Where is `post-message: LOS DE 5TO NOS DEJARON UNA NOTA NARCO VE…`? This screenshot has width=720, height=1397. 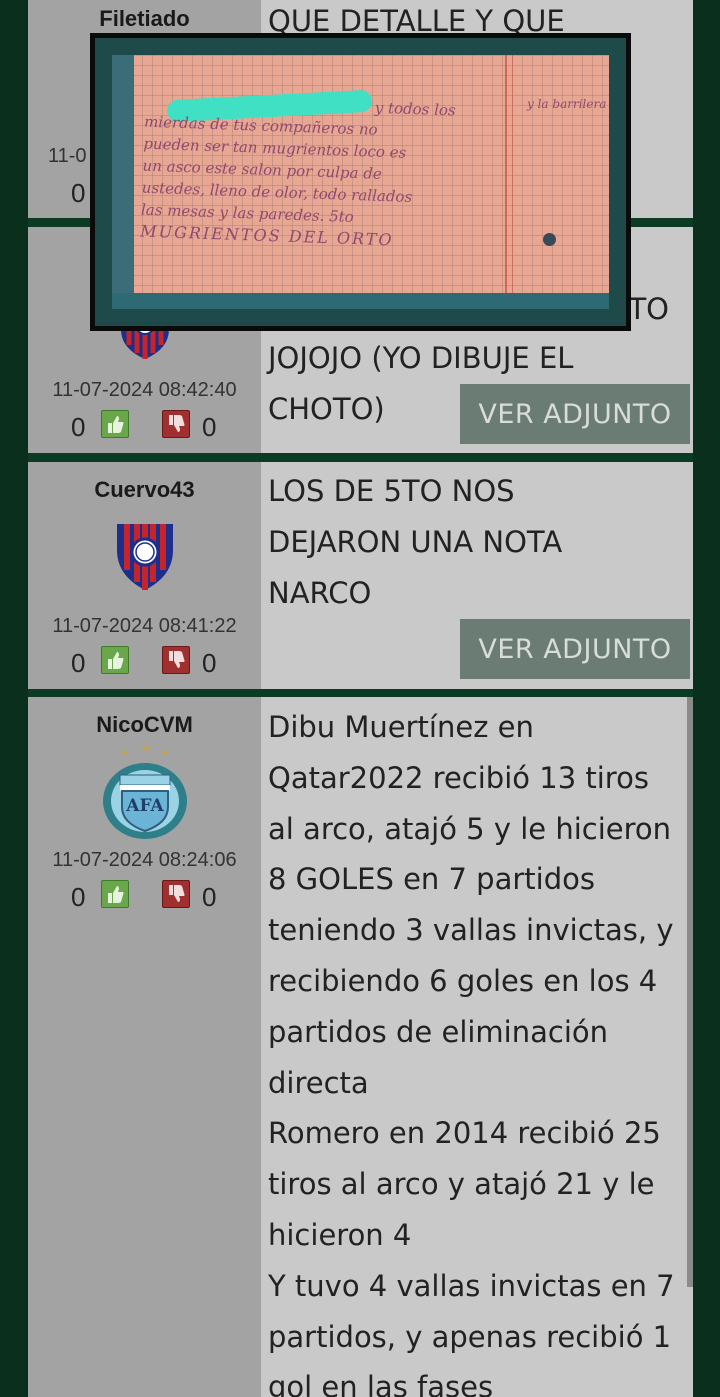 post-message: LOS DE 5TO NOS DEJARON UNA NOTA NARCO VE… is located at coordinates (477, 575).